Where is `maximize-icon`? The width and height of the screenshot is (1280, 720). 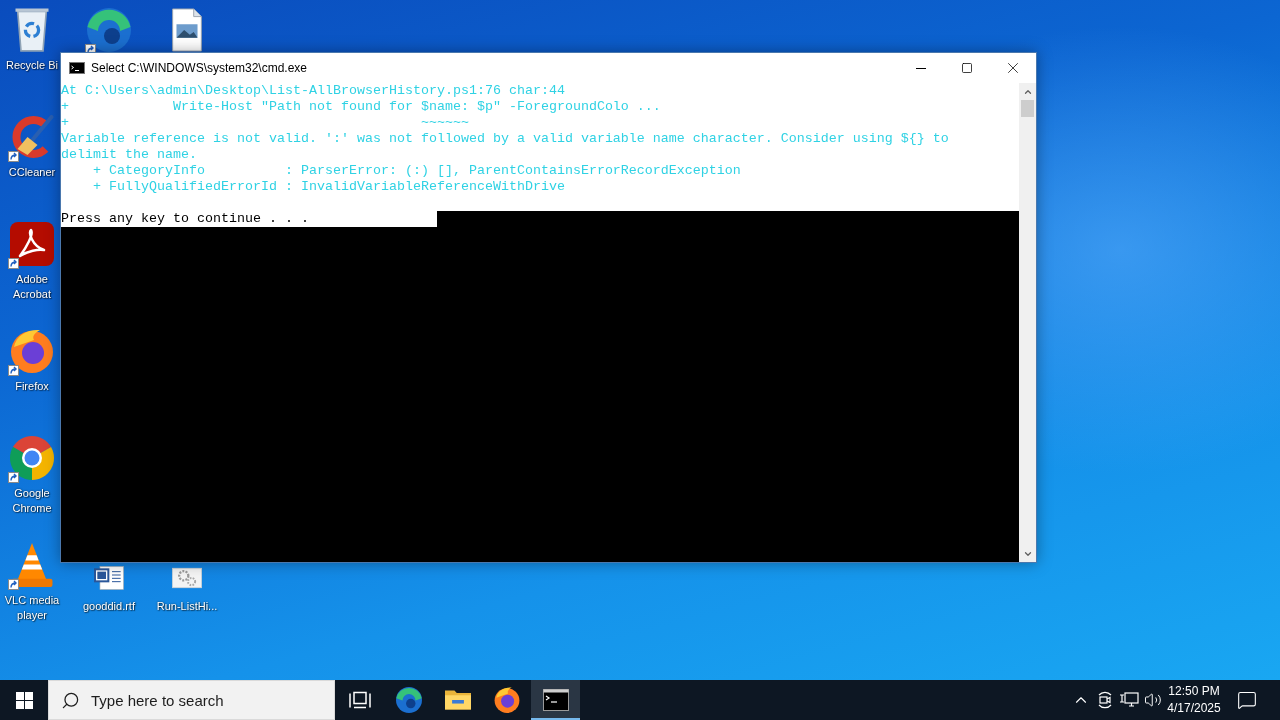 maximize-icon is located at coordinates (967, 68).